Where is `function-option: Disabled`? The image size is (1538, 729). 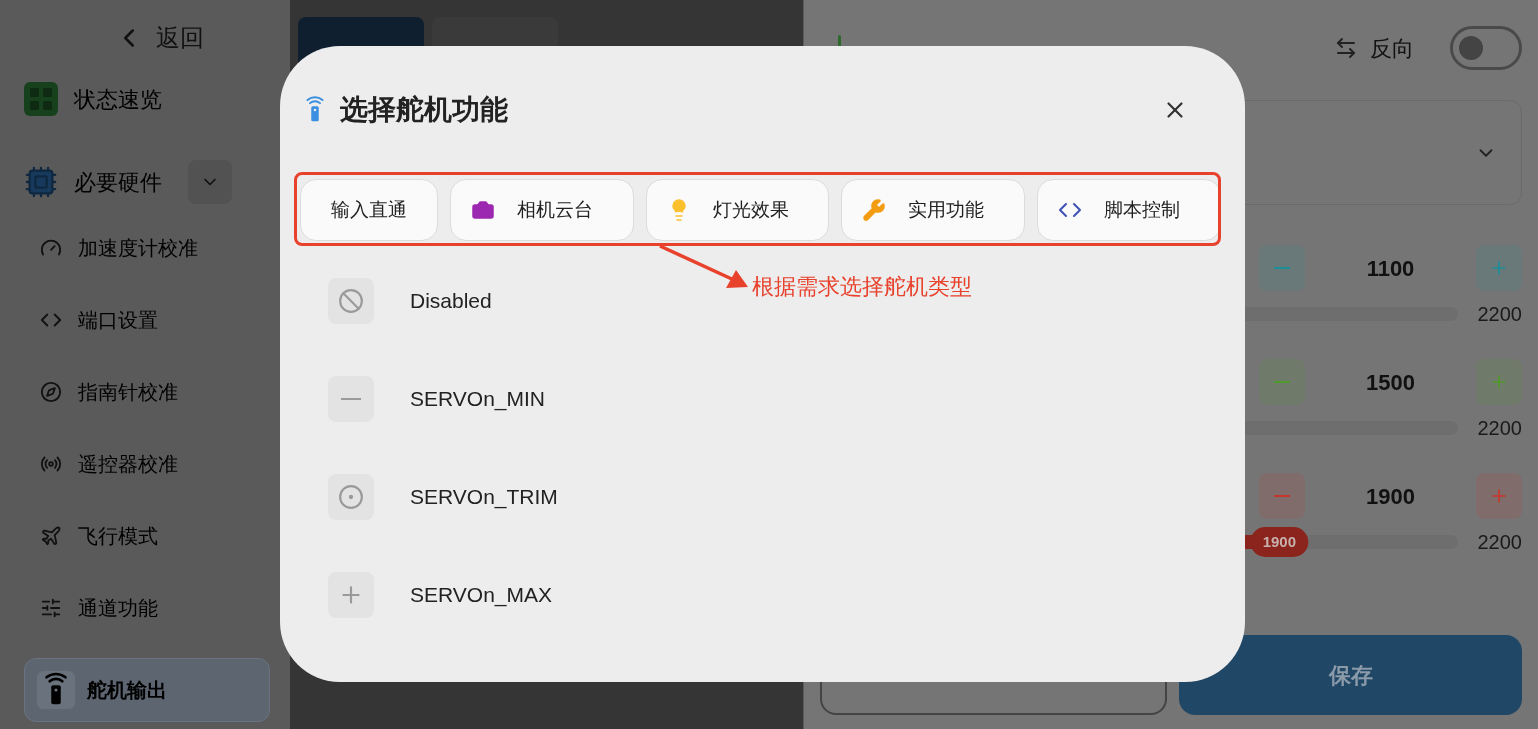 function-option: Disabled is located at coordinates (410, 301).